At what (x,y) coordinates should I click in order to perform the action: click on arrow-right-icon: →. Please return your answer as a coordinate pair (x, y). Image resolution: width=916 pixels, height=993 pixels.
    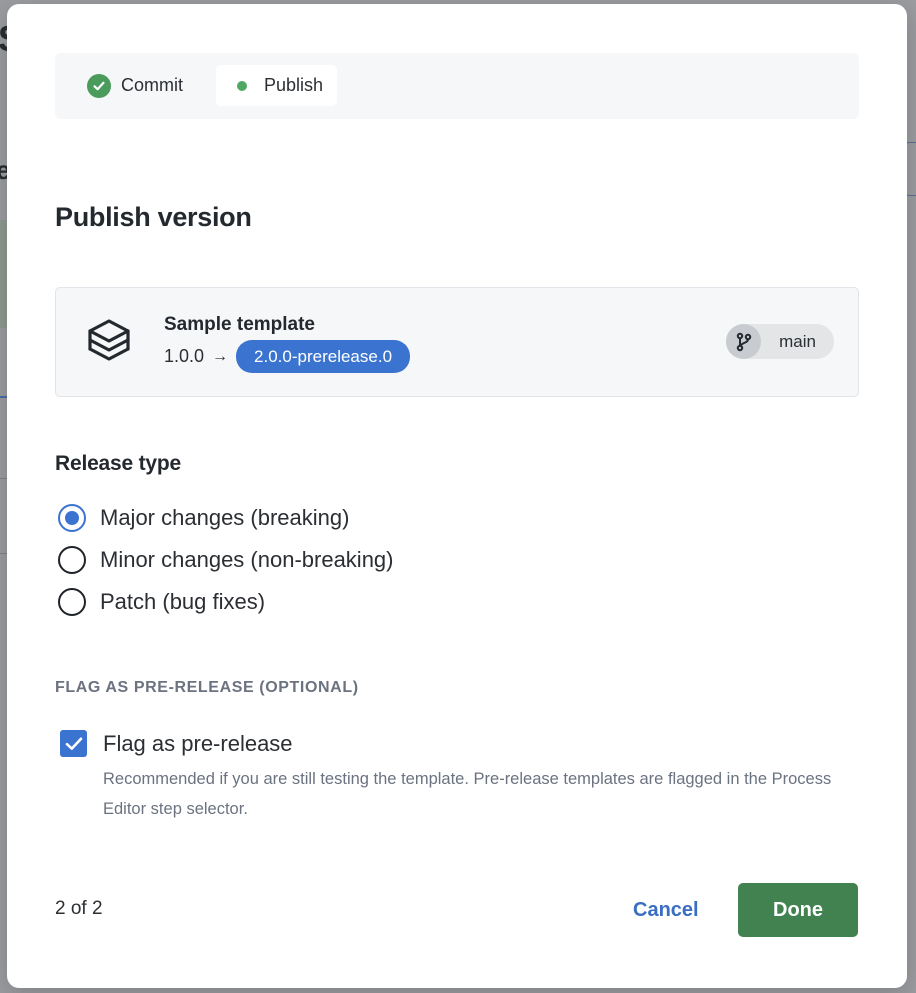
    Looking at the image, I should click on (220, 356).